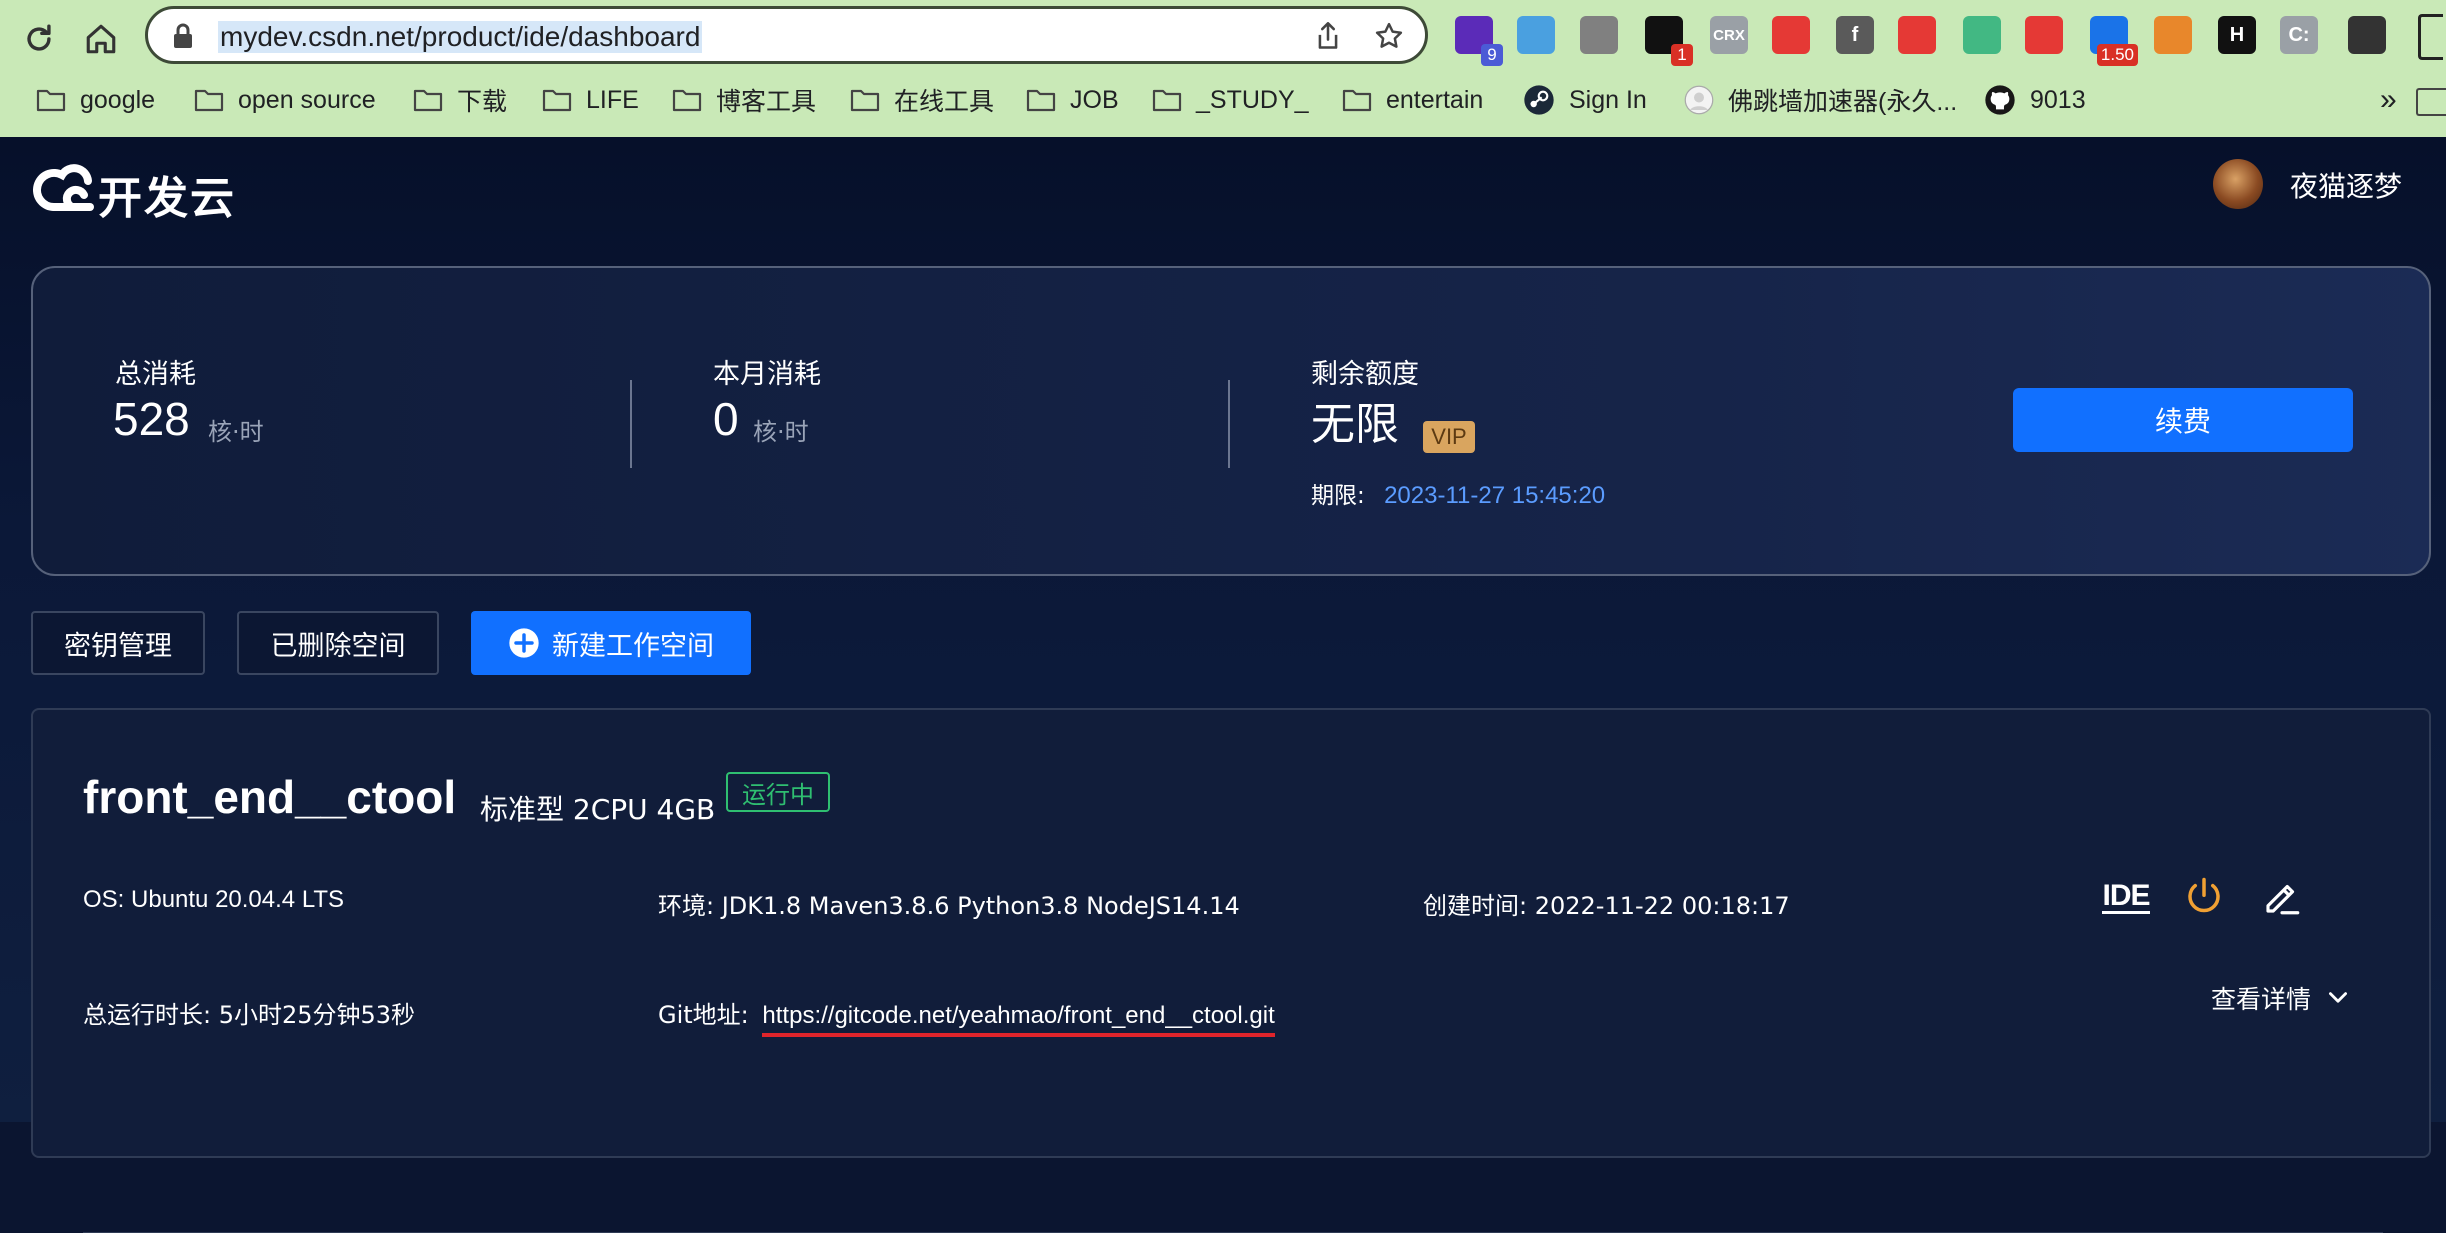 The width and height of the screenshot is (2446, 1233). I want to click on binoculars-extension, so click(1791, 35).